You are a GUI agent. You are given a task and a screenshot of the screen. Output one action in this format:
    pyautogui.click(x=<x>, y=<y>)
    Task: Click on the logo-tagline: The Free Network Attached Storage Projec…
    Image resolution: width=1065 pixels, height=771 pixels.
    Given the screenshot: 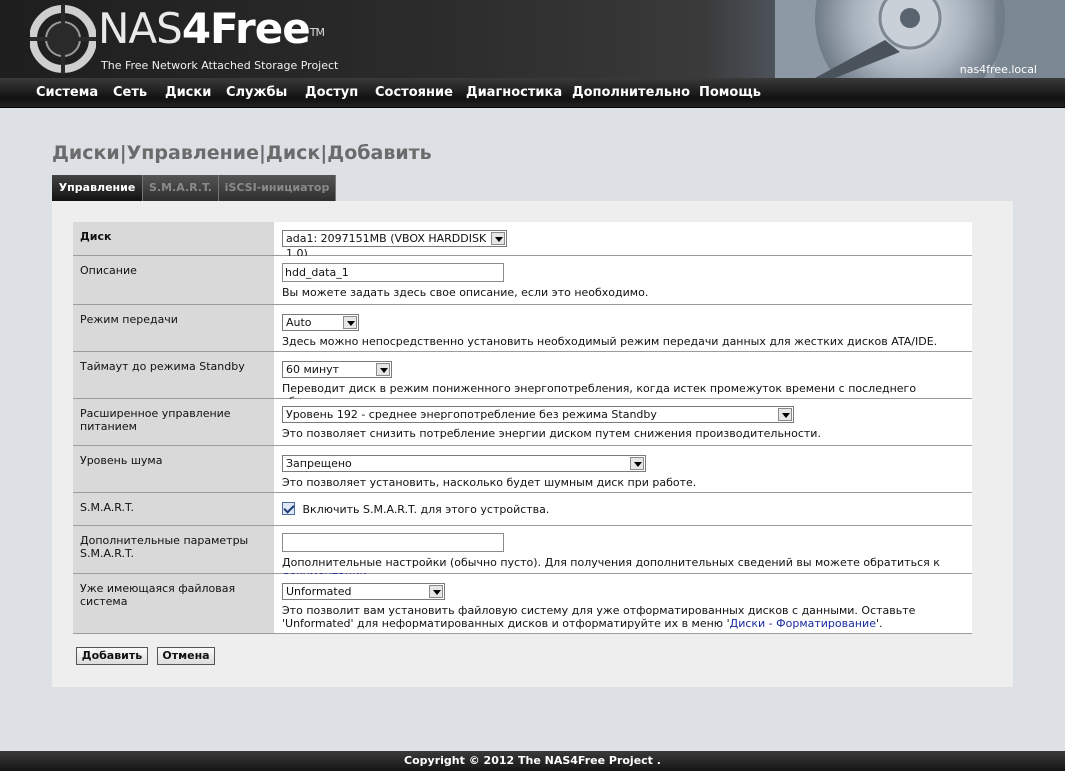 What is the action you would take?
    pyautogui.click(x=220, y=65)
    